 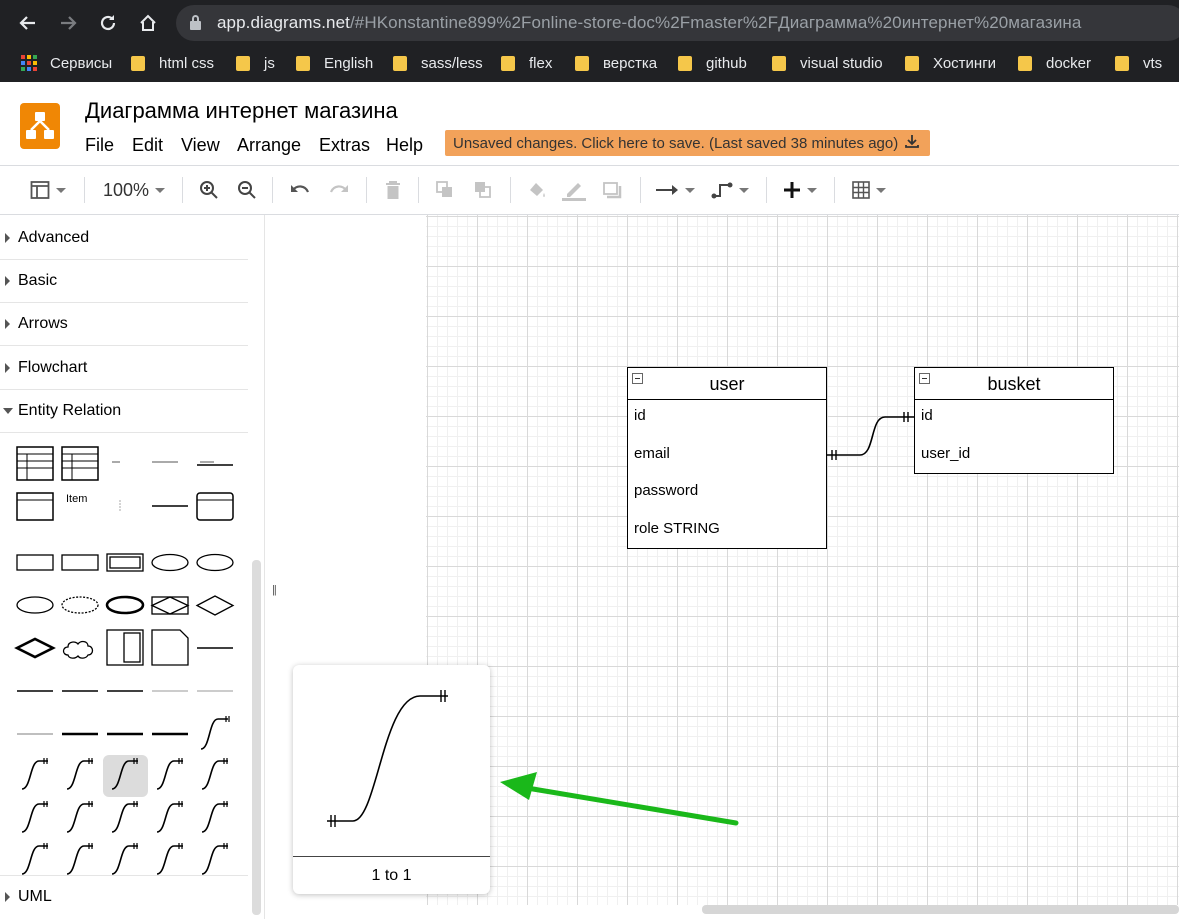 What do you see at coordinates (677, 528) in the screenshot?
I see `table-user-row-role: role STRING` at bounding box center [677, 528].